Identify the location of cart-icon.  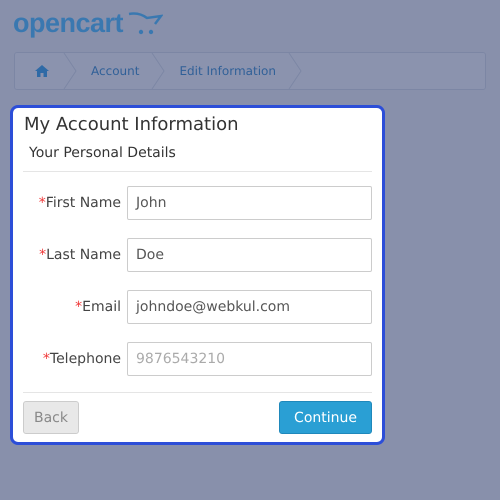
(145, 23).